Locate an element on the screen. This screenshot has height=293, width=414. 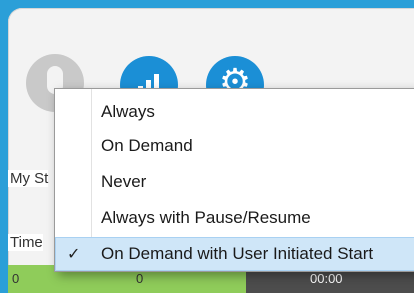
menu-item-always: Always is located at coordinates (234, 112).